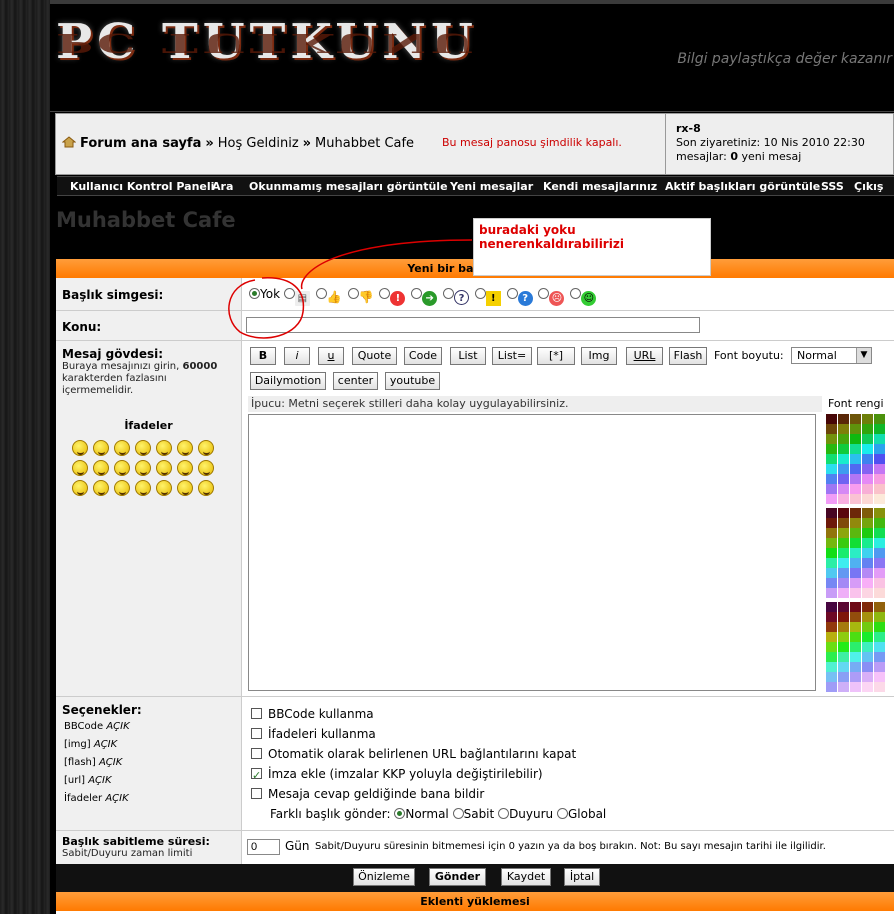  I want to click on post-type-normal-radio, so click(400, 813).